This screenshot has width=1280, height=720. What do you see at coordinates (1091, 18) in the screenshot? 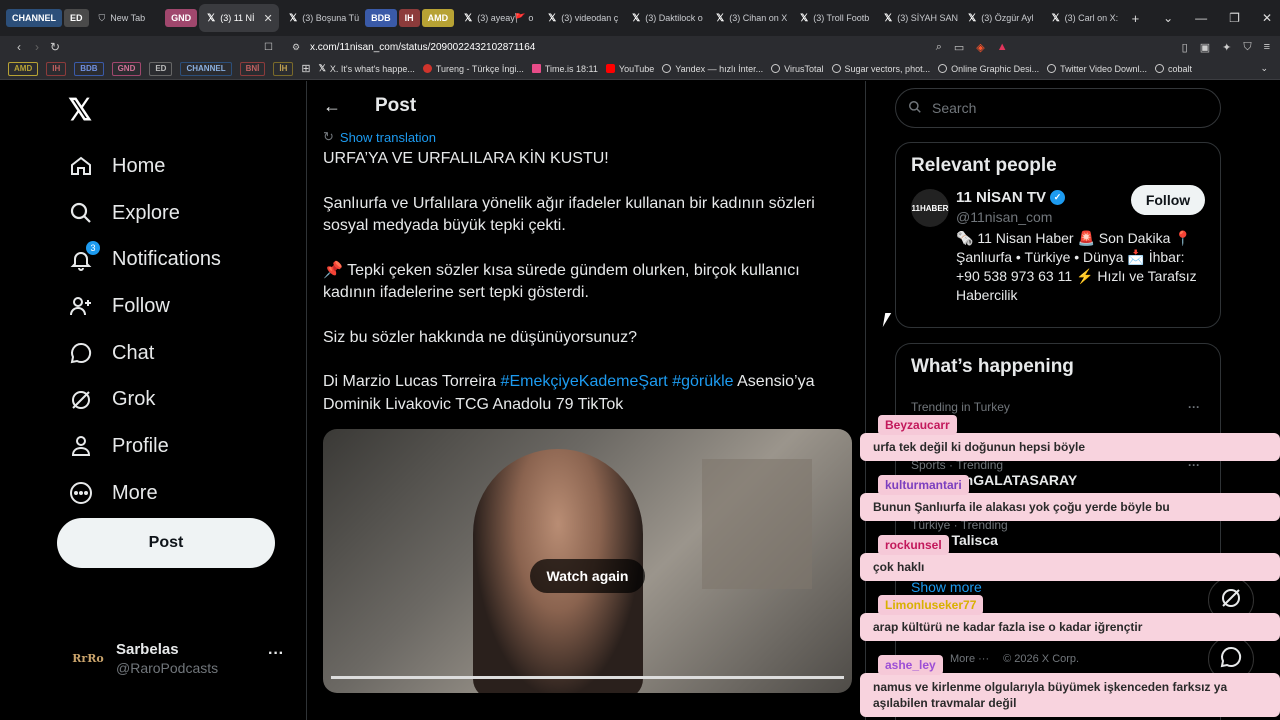
I see `tab-label: (3) Carl on X:` at bounding box center [1091, 18].